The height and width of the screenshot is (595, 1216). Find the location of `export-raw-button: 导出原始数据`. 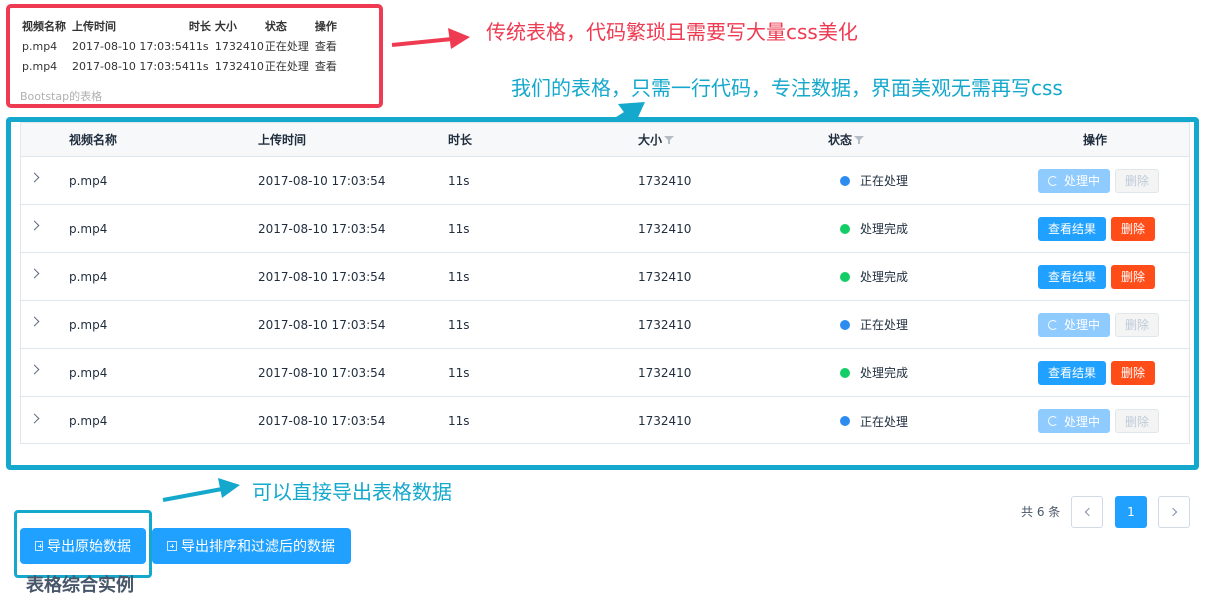

export-raw-button: 导出原始数据 is located at coordinates (83, 546).